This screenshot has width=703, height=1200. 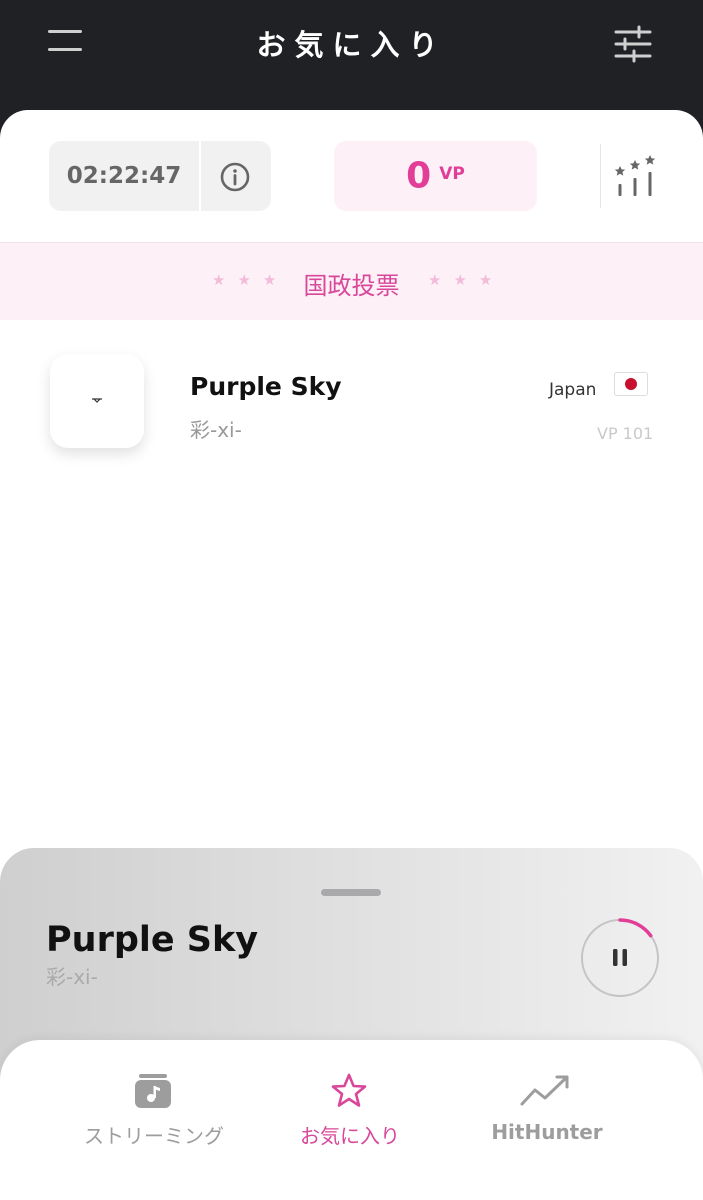 I want to click on music-box-icon, so click(x=153, y=1091).